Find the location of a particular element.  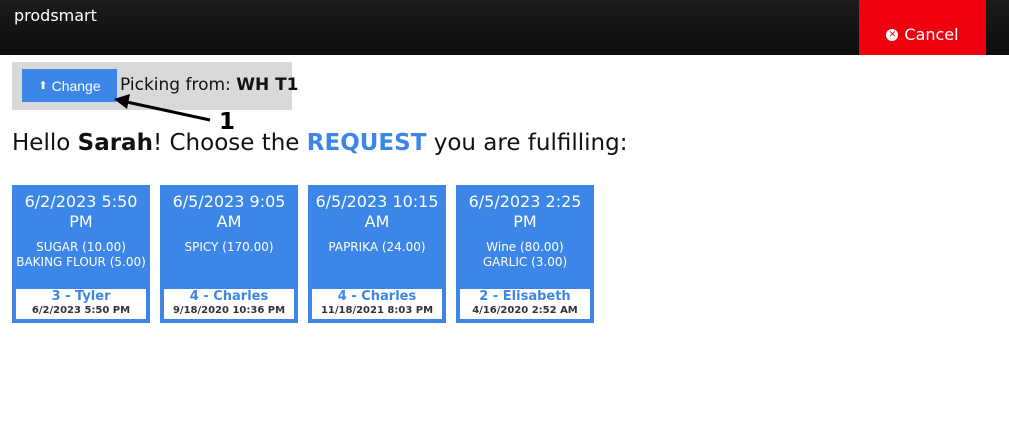

request-footer: 4 - Charles 9/18/2020 10:36 PM is located at coordinates (229, 304).